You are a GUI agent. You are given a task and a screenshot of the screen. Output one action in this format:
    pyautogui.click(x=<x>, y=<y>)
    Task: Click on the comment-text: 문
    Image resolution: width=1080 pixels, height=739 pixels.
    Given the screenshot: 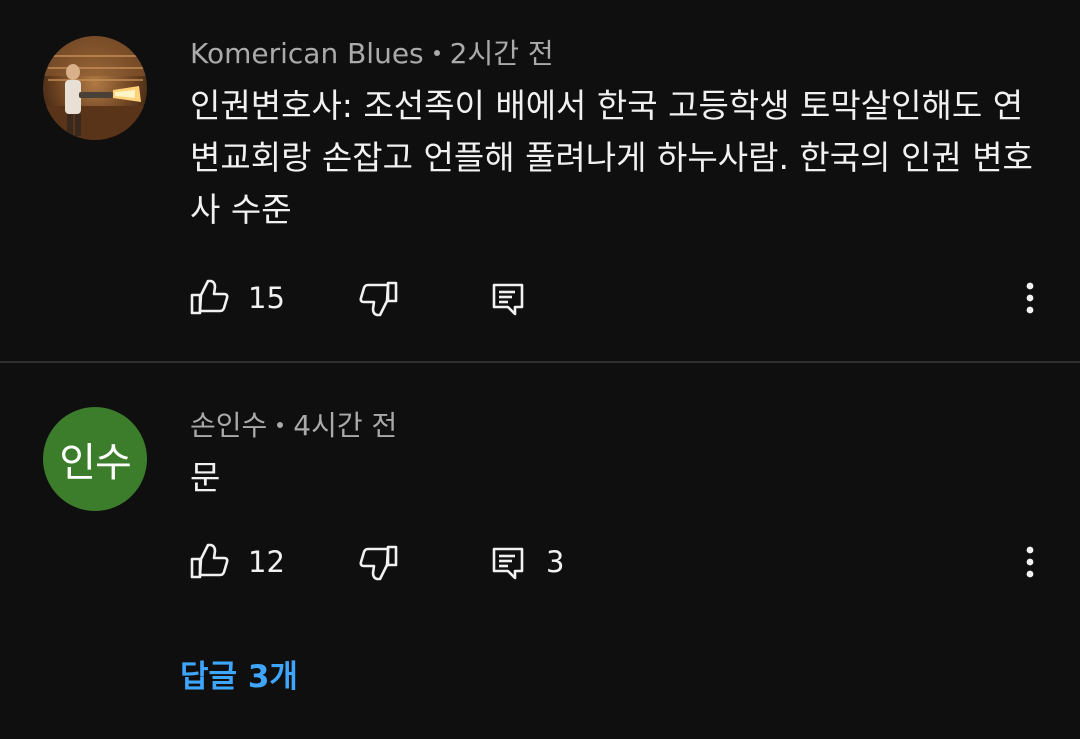 What is the action you would take?
    pyautogui.click(x=205, y=477)
    